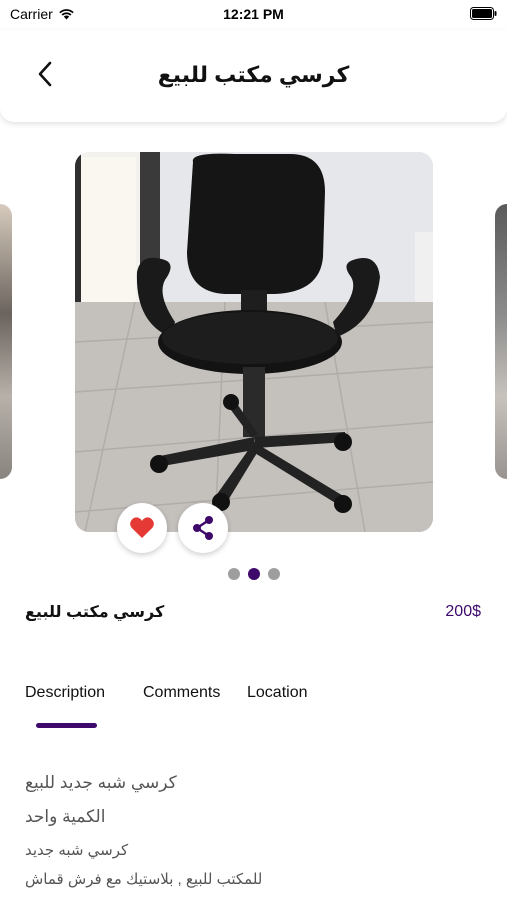  I want to click on page-title: كرسي مكتب للبيع, so click(253, 74).